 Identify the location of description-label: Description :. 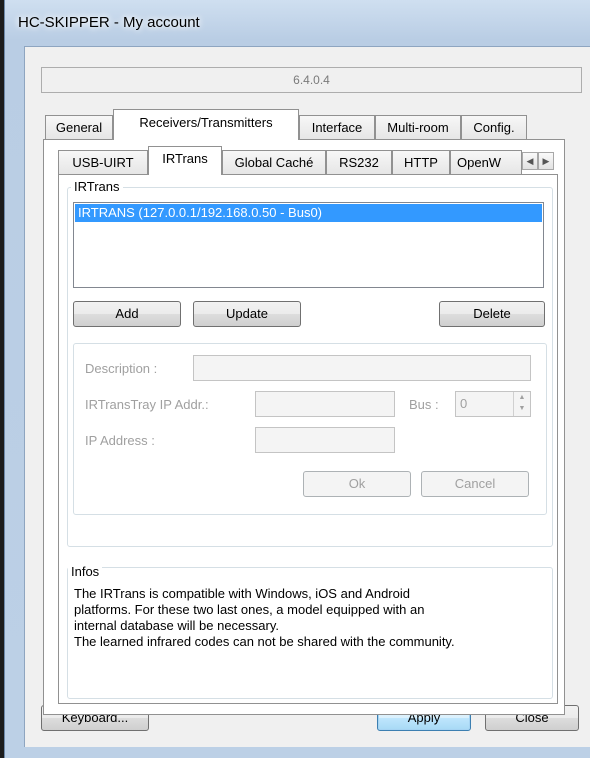
(121, 368).